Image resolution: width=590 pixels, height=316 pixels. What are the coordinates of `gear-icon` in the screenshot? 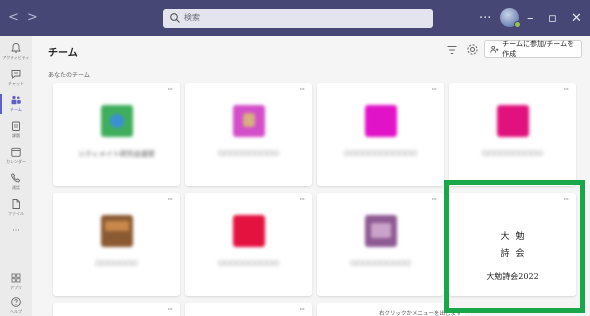 It's located at (472, 49).